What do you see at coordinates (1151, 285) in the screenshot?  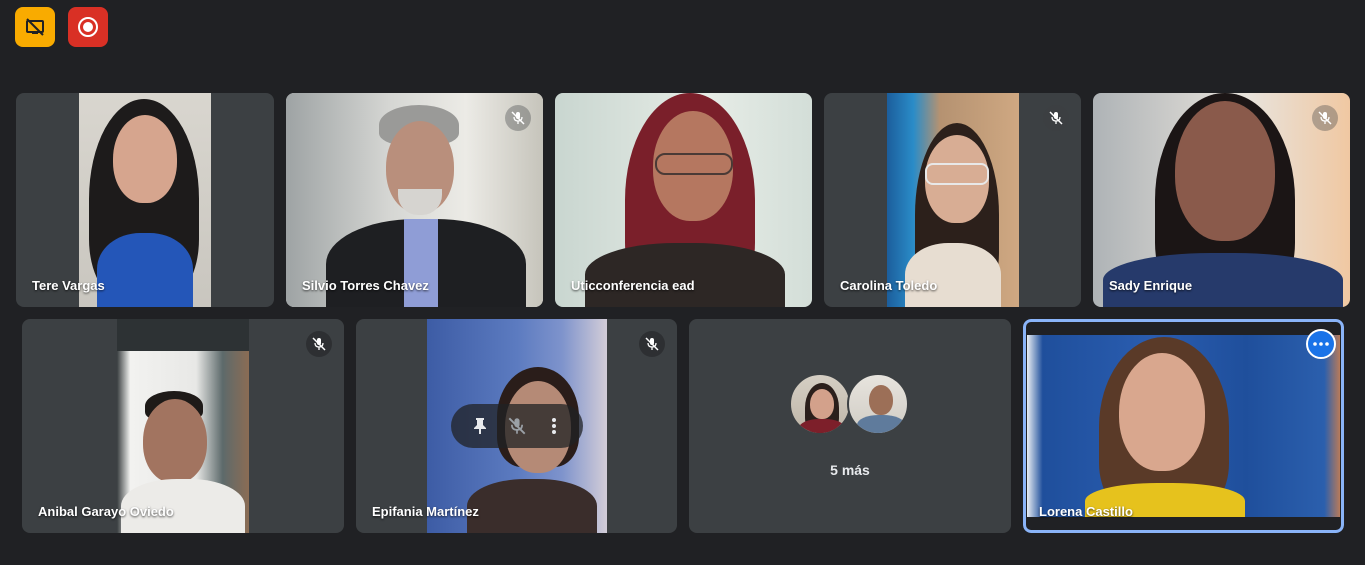 I see `participant-name: Sady Enrique` at bounding box center [1151, 285].